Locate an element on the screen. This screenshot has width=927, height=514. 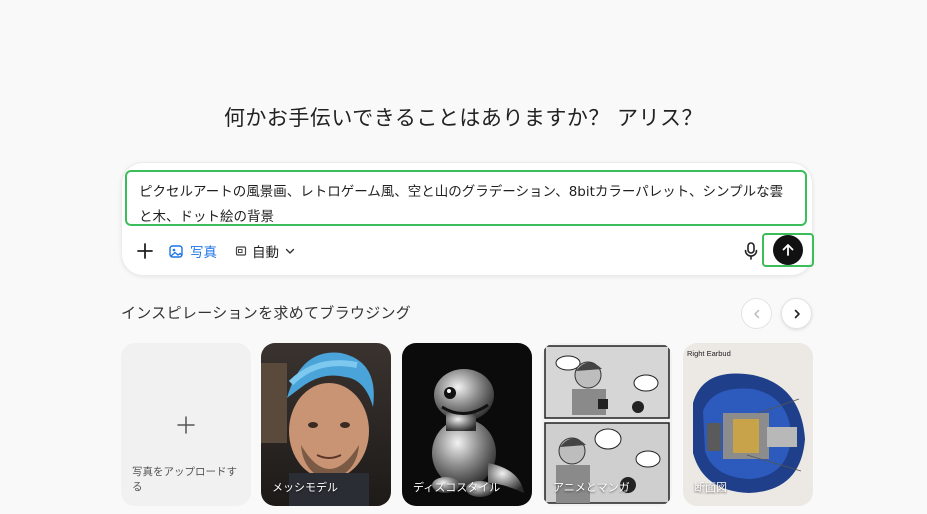
inspiration-card-anime-manga: アニメとマンガ is located at coordinates (607, 424).